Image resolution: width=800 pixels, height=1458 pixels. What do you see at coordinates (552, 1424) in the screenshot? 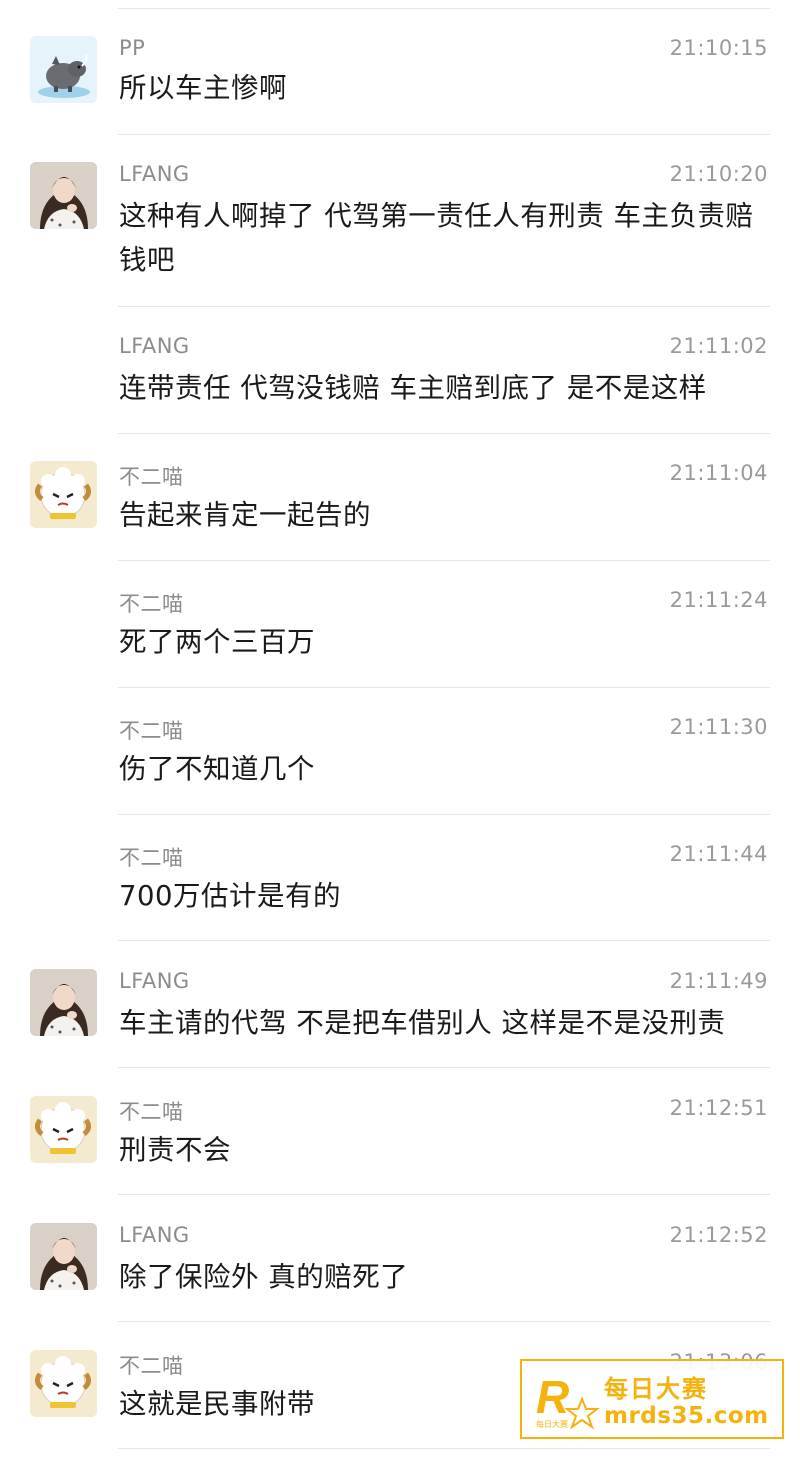
I see `brand-logo-text: 每日大赛` at bounding box center [552, 1424].